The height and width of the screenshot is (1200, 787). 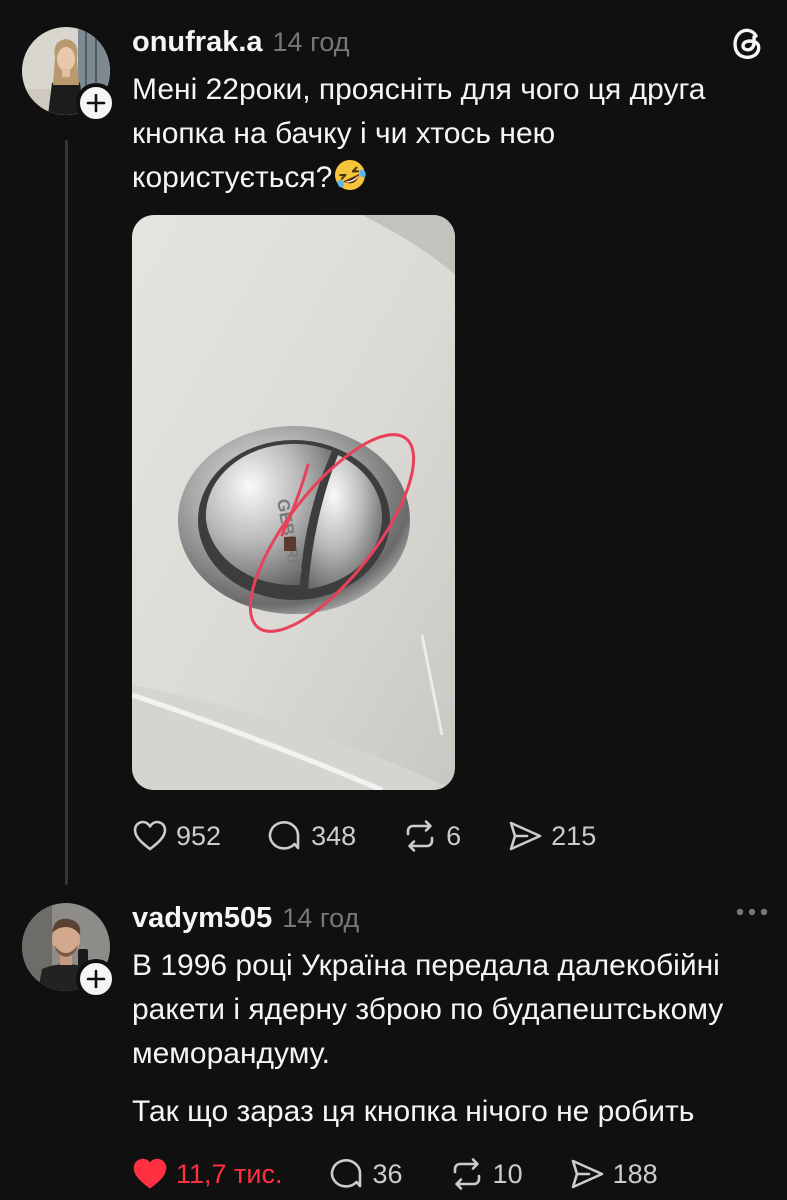 I want to click on rolling-laughing-emoji-icon, so click(x=351, y=175).